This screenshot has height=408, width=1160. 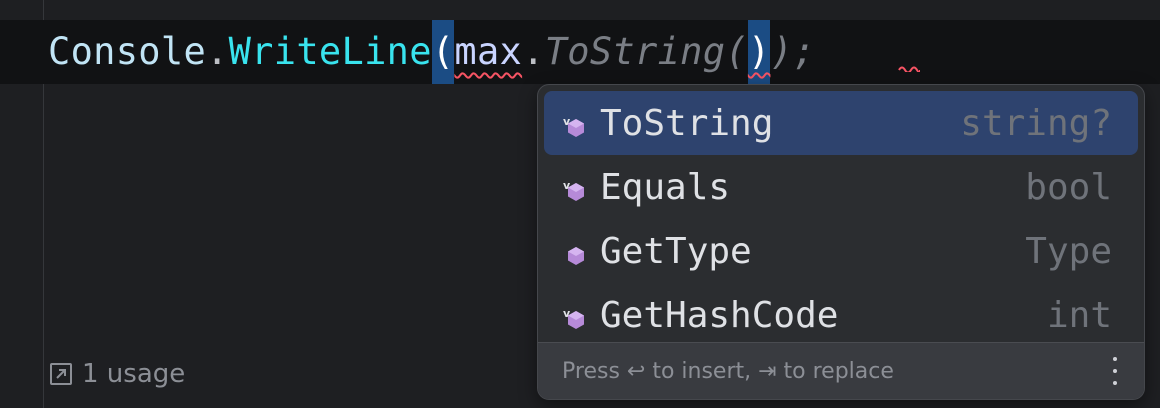 What do you see at coordinates (909, 69) in the screenshot?
I see `error-squiggle-icon` at bounding box center [909, 69].